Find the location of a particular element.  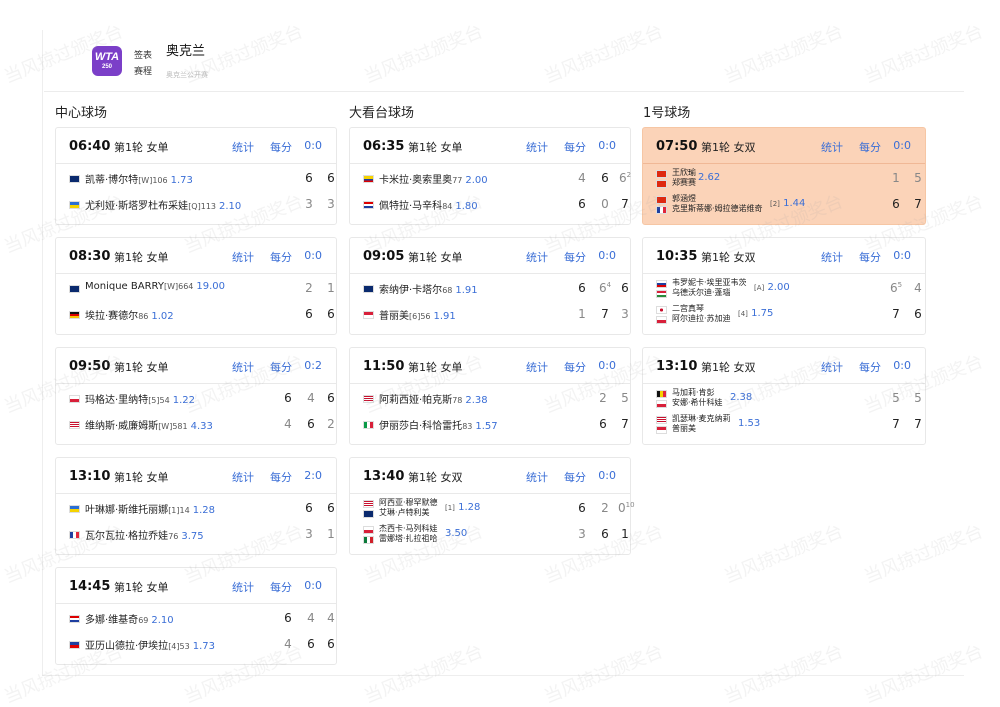

player-name: 叶琳娜·斯维托丽娜[1]14 1.28 is located at coordinates (150, 508).